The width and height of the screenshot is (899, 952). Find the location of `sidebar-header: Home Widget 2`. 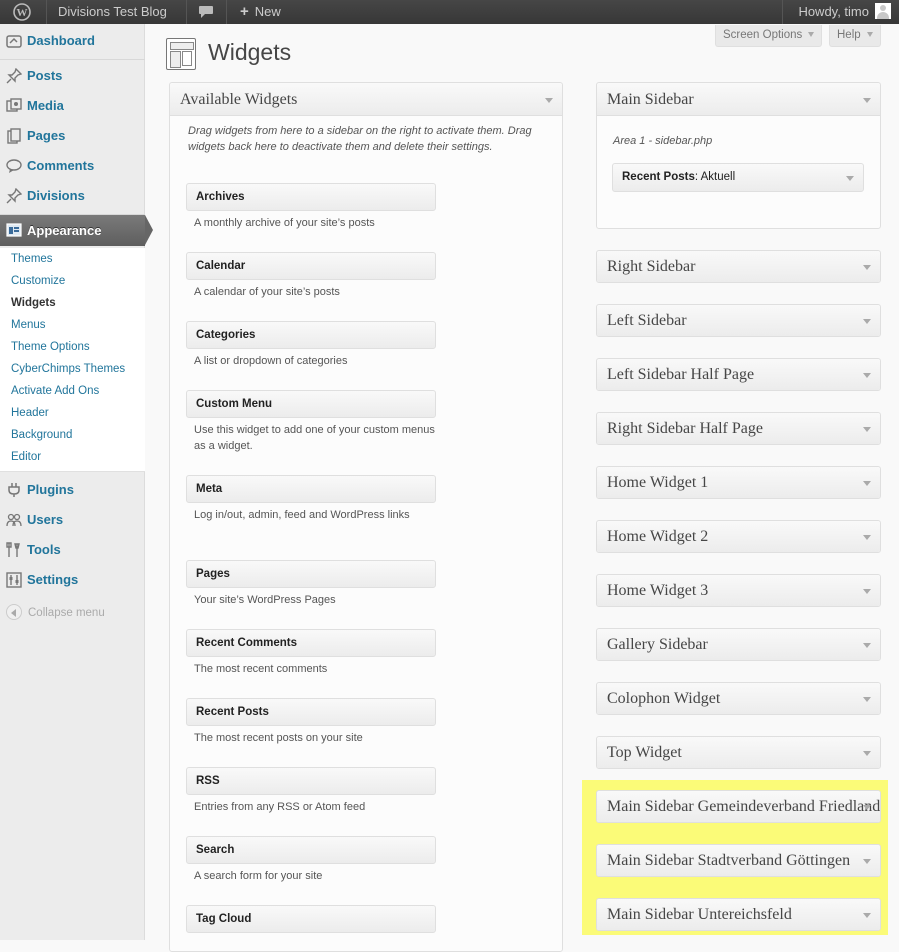

sidebar-header: Home Widget 2 is located at coordinates (738, 536).